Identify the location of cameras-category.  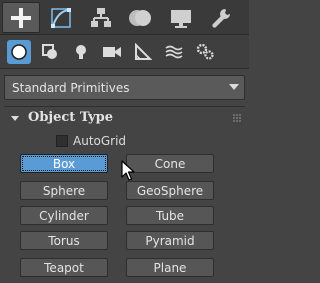
(112, 52).